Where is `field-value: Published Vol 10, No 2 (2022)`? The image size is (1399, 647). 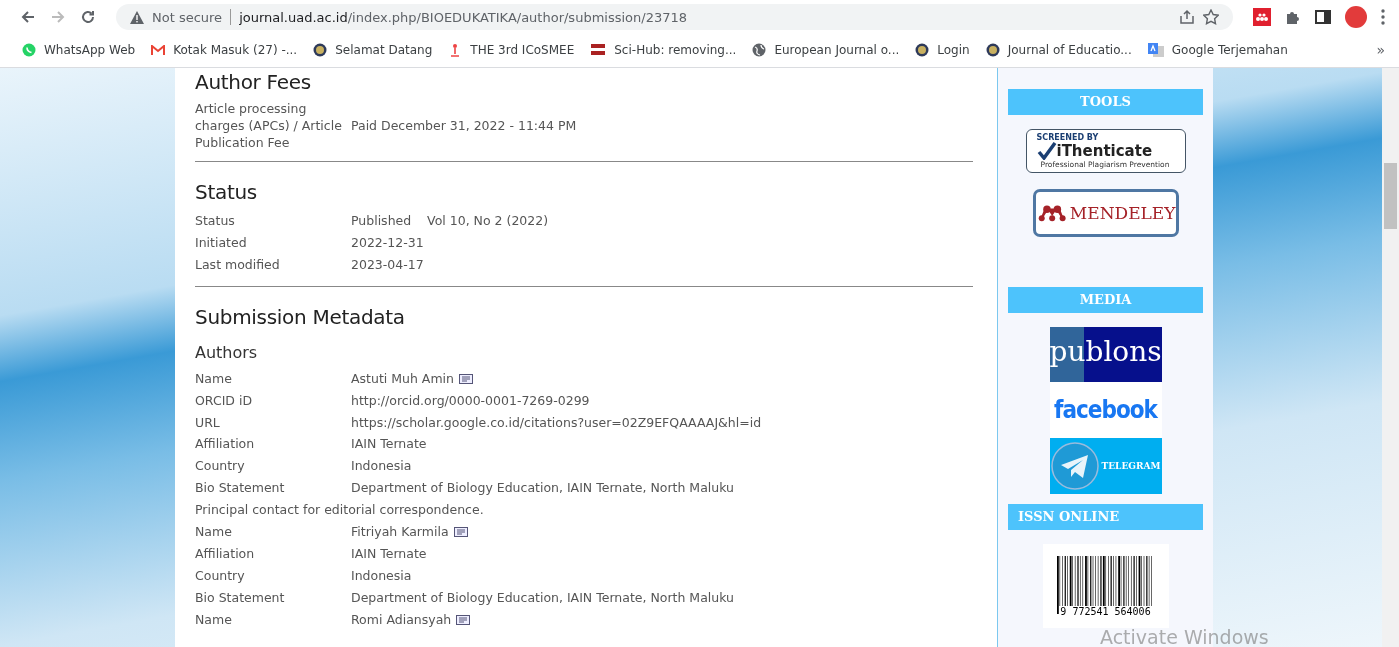
field-value: Published Vol 10, No 2 (2022) is located at coordinates (450, 221).